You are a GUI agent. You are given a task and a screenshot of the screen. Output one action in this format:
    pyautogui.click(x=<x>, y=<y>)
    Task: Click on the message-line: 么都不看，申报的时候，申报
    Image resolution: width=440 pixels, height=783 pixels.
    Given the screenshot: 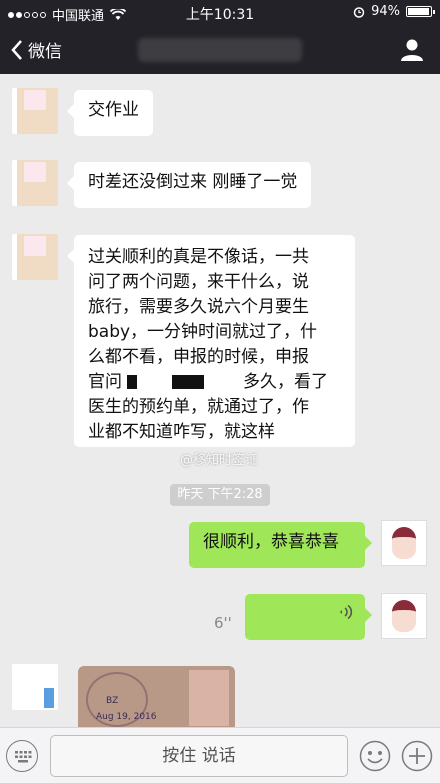 What is the action you would take?
    pyautogui.click(x=198, y=357)
    